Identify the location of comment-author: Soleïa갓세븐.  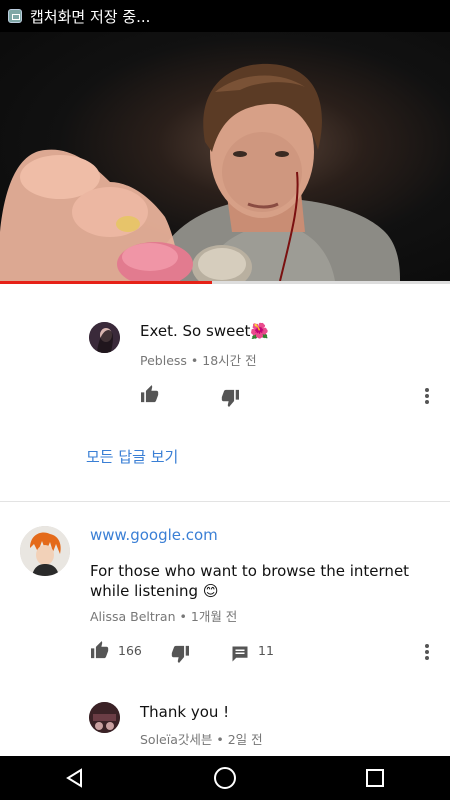
(176, 739).